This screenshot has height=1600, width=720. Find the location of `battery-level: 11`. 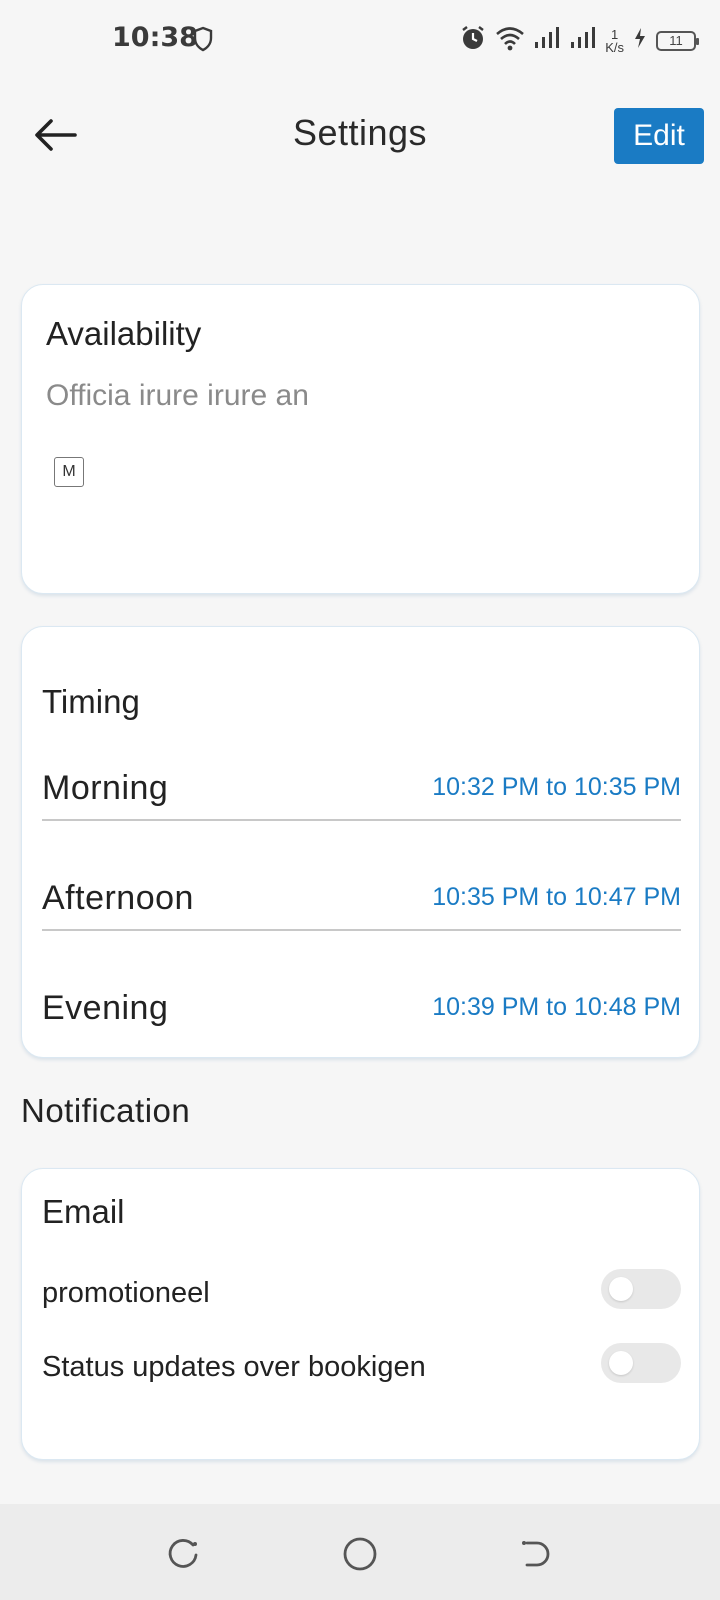

battery-level: 11 is located at coordinates (676, 40).